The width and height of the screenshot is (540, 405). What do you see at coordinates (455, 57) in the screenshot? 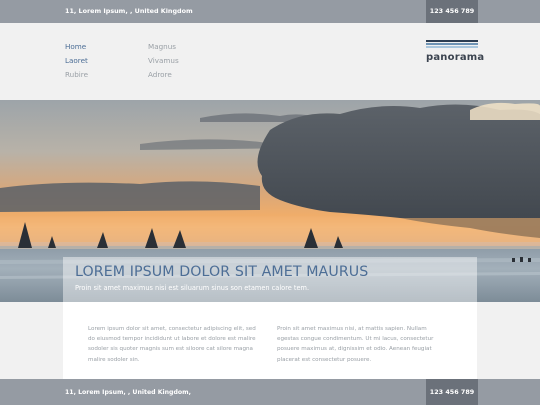
I see `logo-text: panorama` at bounding box center [455, 57].